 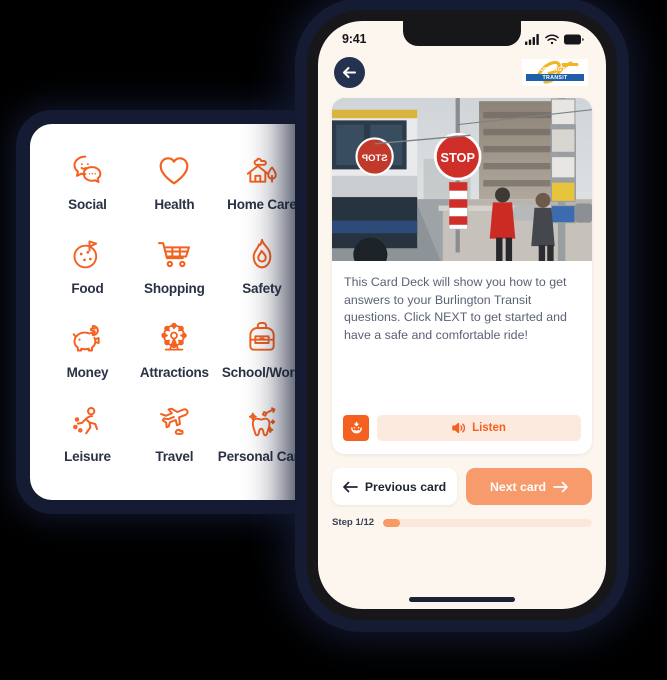 What do you see at coordinates (87, 360) in the screenshot?
I see `category-item-money: Money` at bounding box center [87, 360].